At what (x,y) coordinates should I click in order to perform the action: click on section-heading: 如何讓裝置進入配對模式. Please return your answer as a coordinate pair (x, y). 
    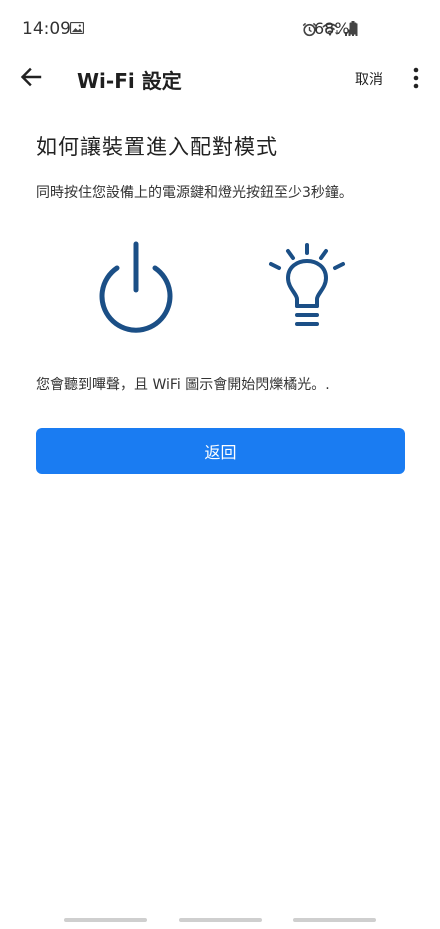
    Looking at the image, I should click on (157, 147).